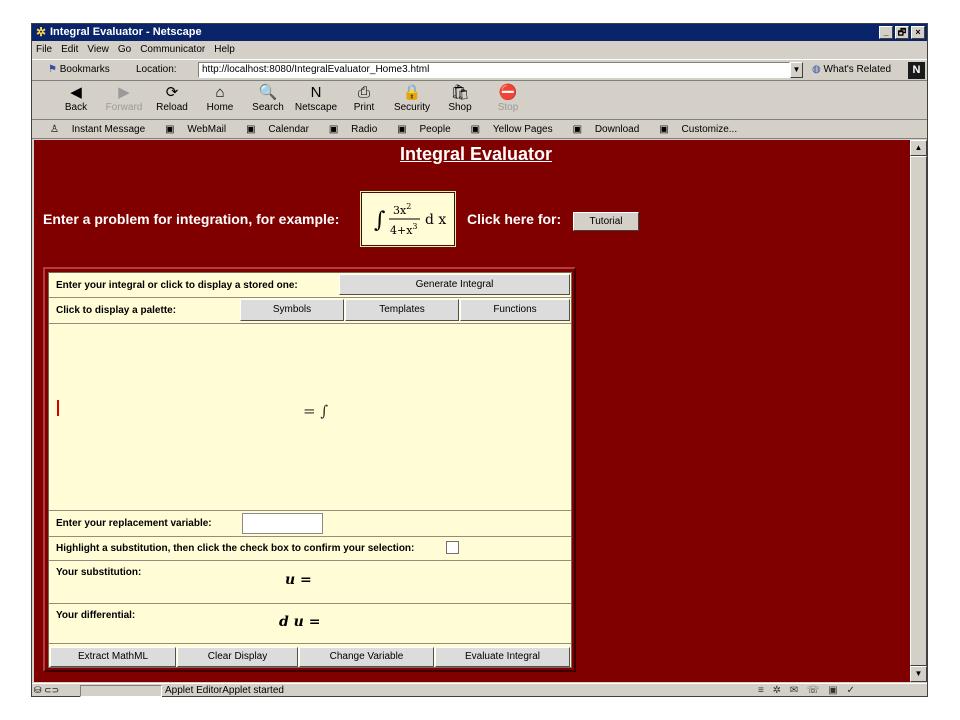  I want to click on home-button: ⌂ Home, so click(220, 100).